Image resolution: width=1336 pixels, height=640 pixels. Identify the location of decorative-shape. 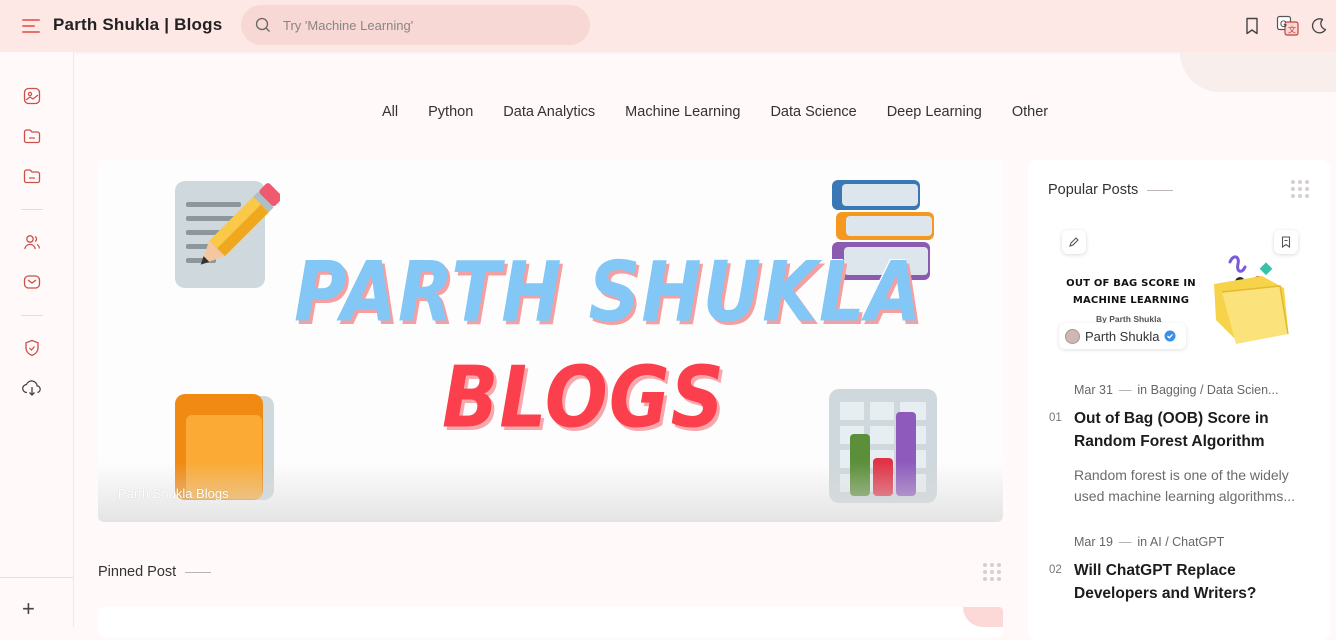
(1258, 72).